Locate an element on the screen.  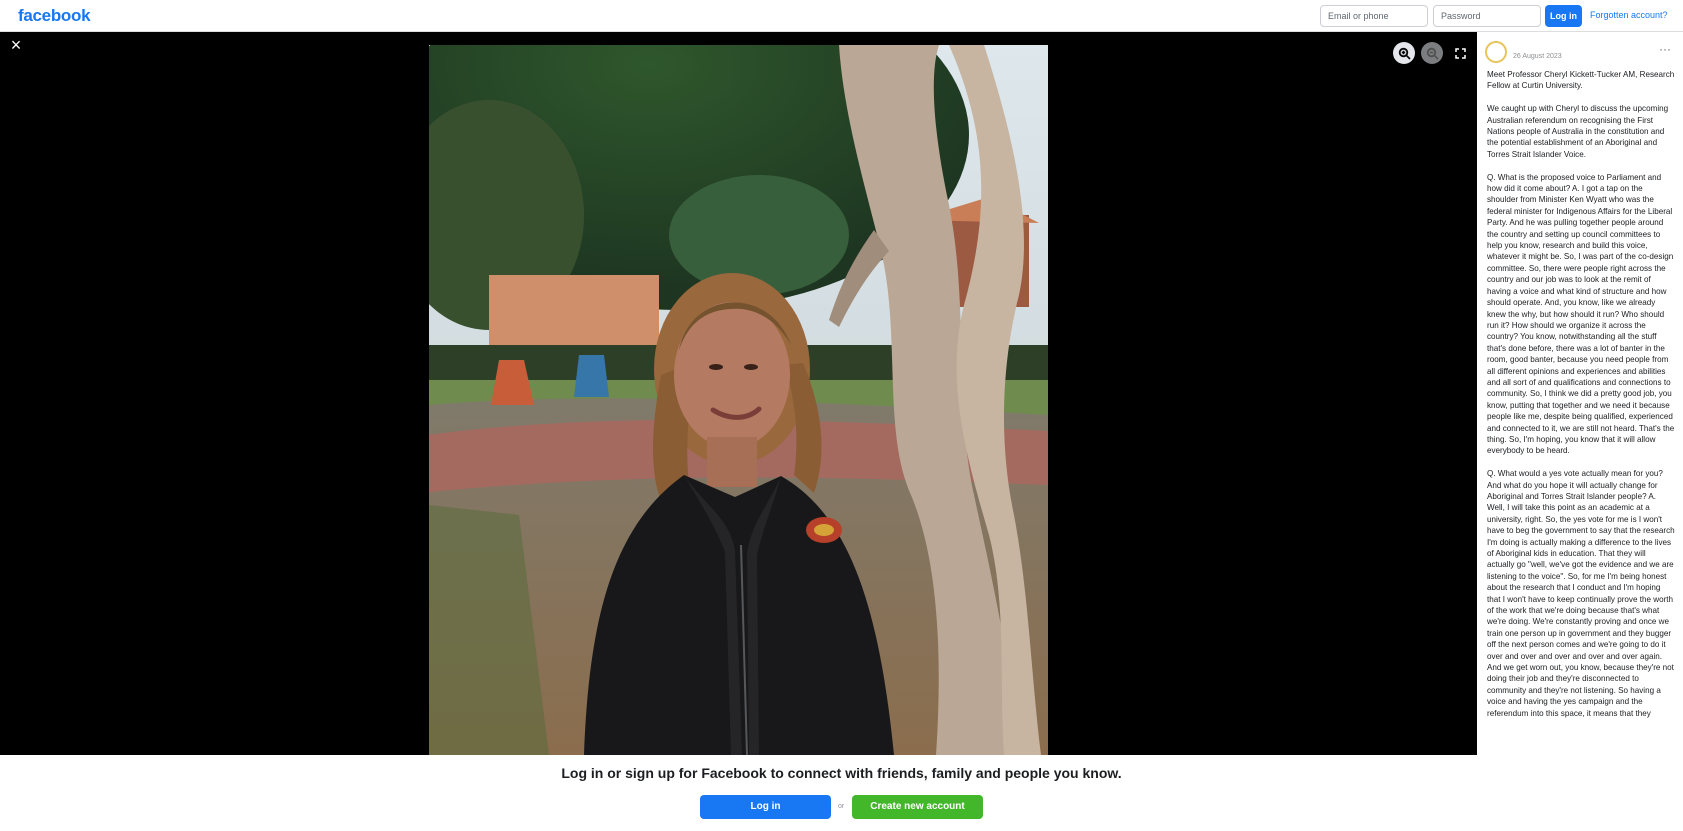
zoom-in-icon is located at coordinates (1404, 53).